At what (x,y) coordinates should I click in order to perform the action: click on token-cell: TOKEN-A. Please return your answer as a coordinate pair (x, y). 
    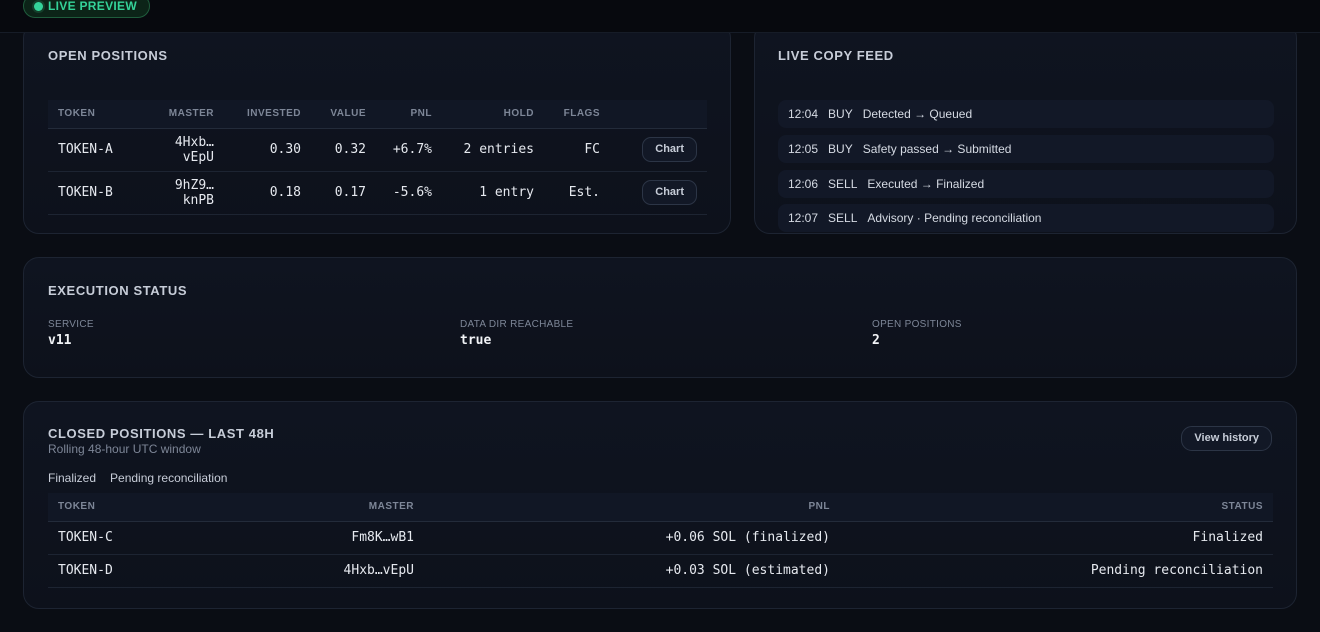
    Looking at the image, I should click on (93, 150).